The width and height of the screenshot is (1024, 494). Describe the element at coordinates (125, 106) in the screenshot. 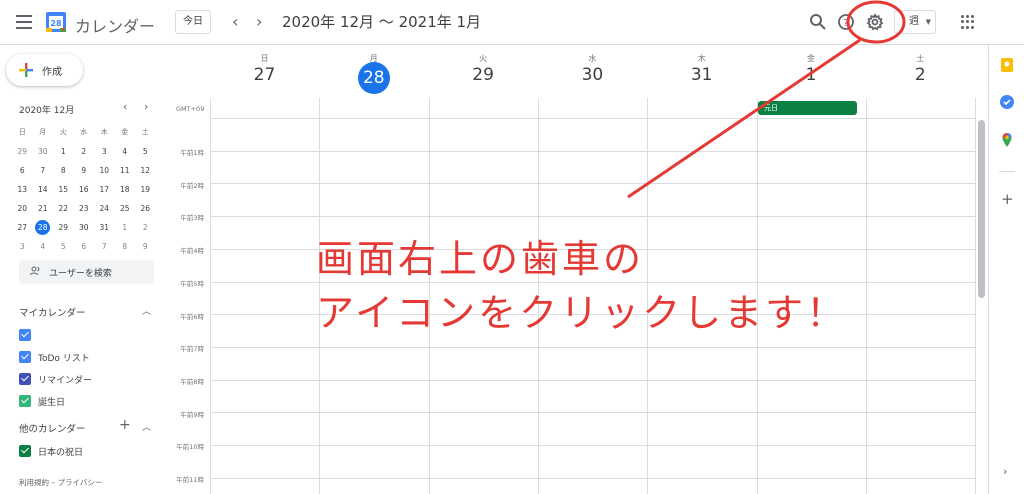

I see `mini-prev-icon: ‹` at that location.